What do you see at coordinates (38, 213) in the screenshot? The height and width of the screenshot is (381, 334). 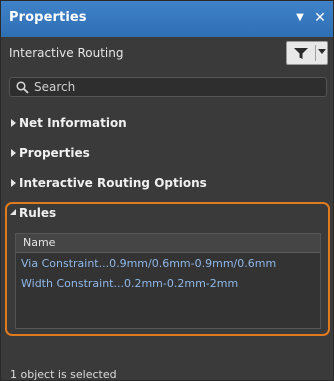 I see `section-label: Rules` at bounding box center [38, 213].